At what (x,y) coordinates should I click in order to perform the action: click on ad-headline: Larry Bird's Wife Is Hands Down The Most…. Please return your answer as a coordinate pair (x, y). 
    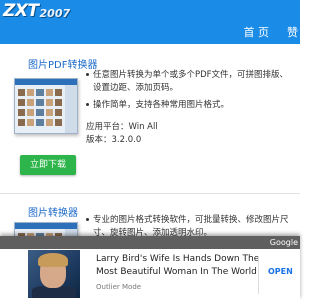
    Looking at the image, I should click on (179, 266).